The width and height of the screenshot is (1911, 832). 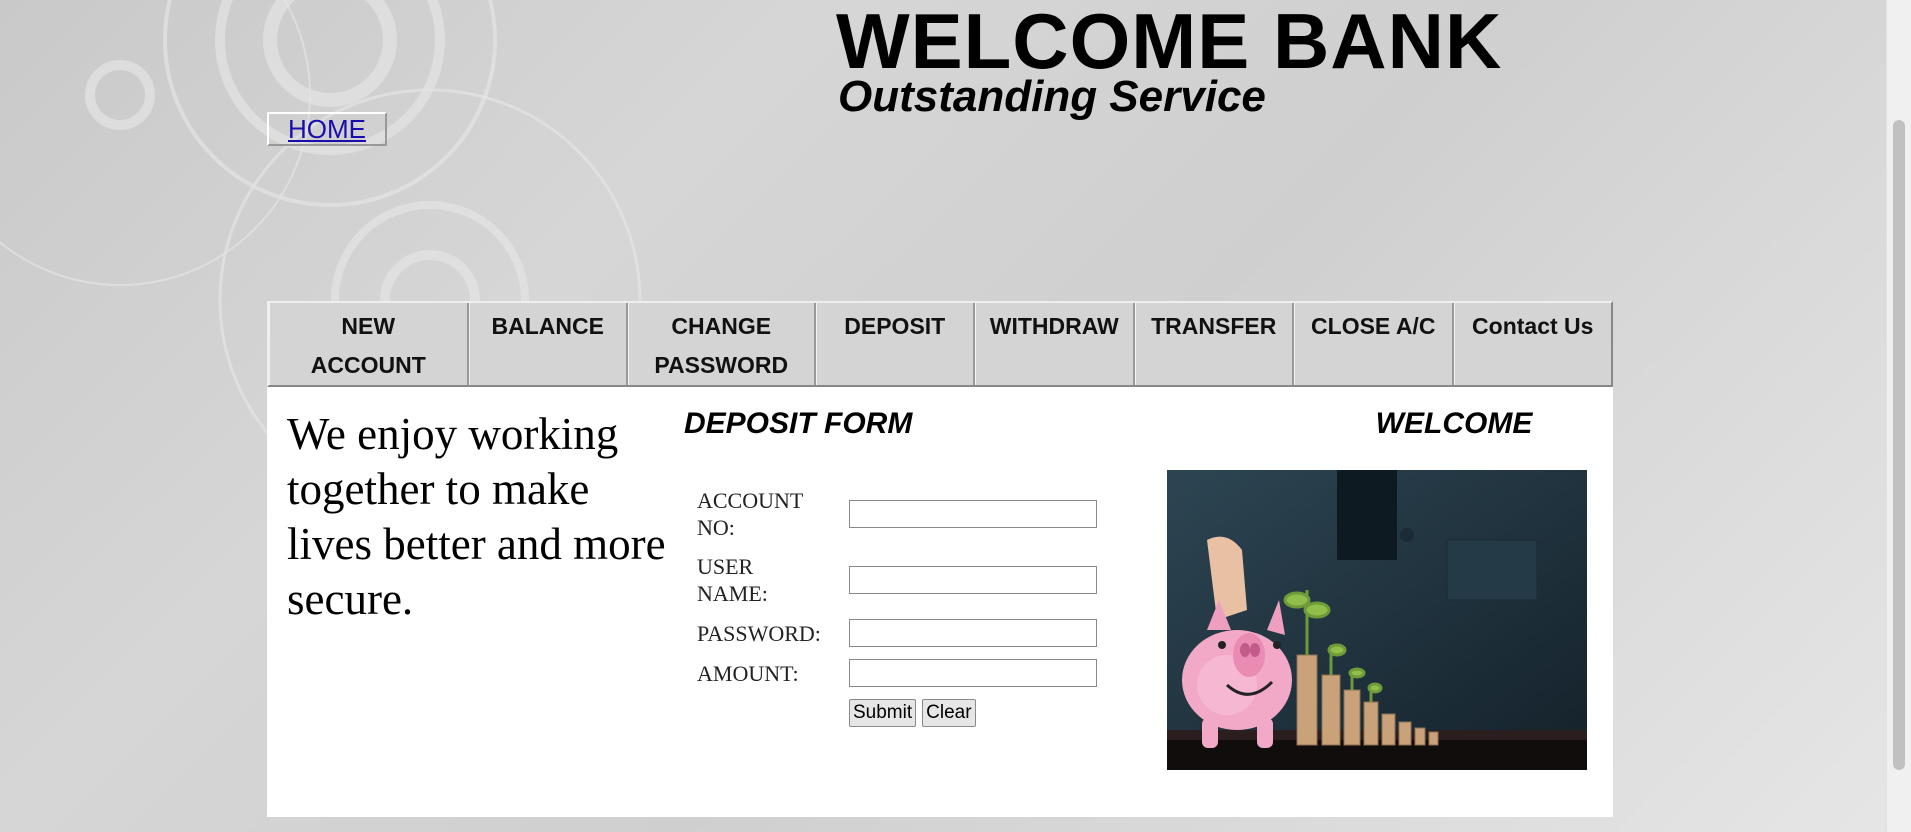 What do you see at coordinates (949, 713) in the screenshot?
I see `clear-button: Clear` at bounding box center [949, 713].